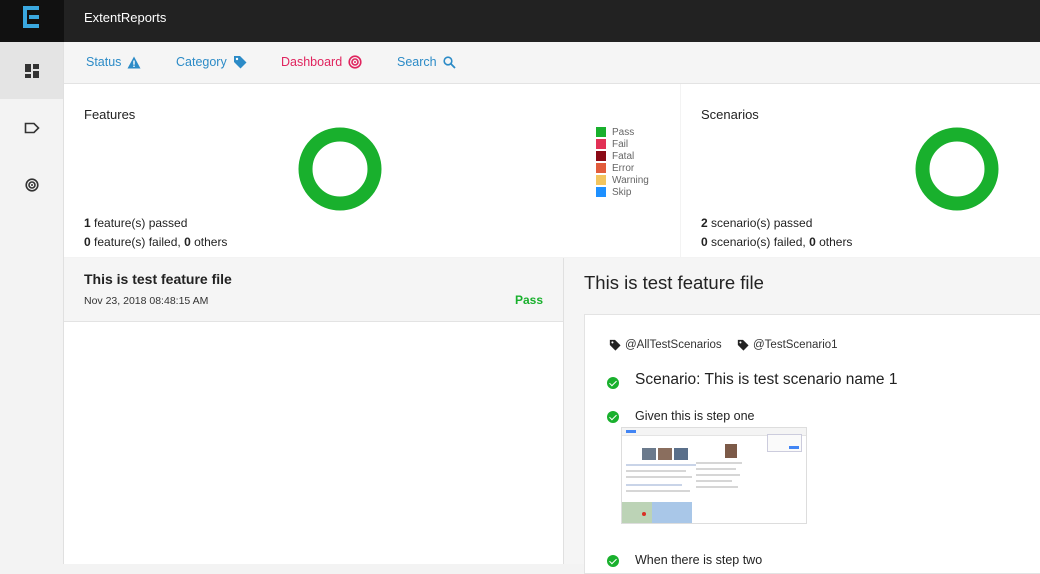 This screenshot has height=574, width=1040. Describe the element at coordinates (674, 282) in the screenshot. I see `detail-title: This is test feature file` at that location.